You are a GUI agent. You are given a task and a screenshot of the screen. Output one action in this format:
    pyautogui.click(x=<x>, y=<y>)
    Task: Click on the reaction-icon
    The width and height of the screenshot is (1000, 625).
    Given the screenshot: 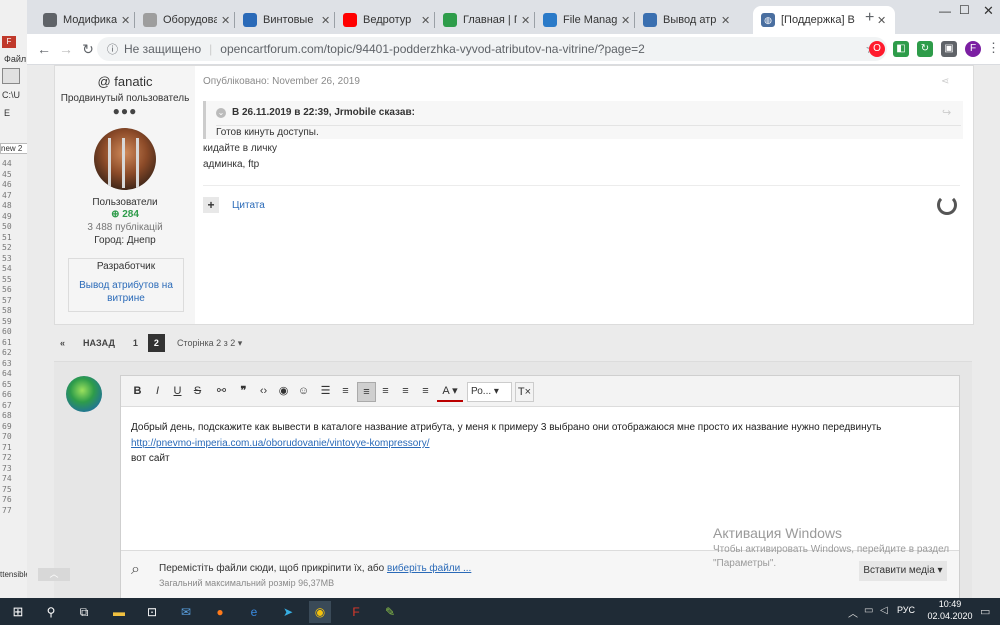 What is the action you would take?
    pyautogui.click(x=947, y=205)
    